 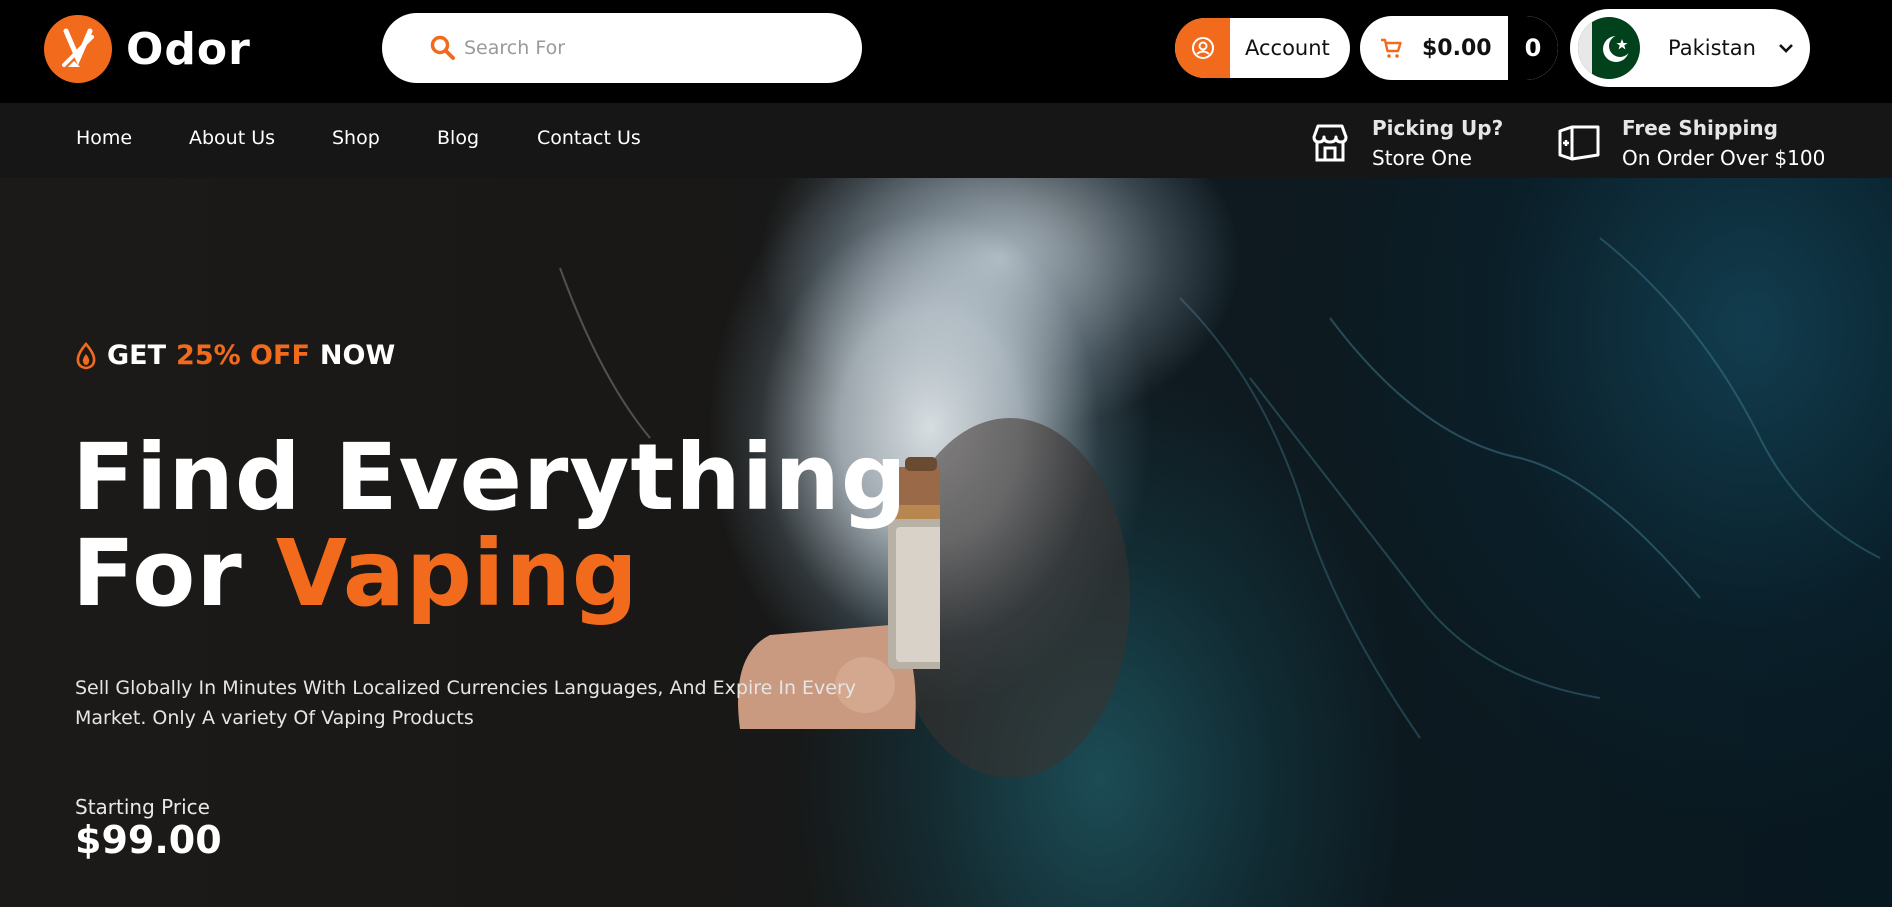 What do you see at coordinates (1391, 48) in the screenshot?
I see `cart-icon` at bounding box center [1391, 48].